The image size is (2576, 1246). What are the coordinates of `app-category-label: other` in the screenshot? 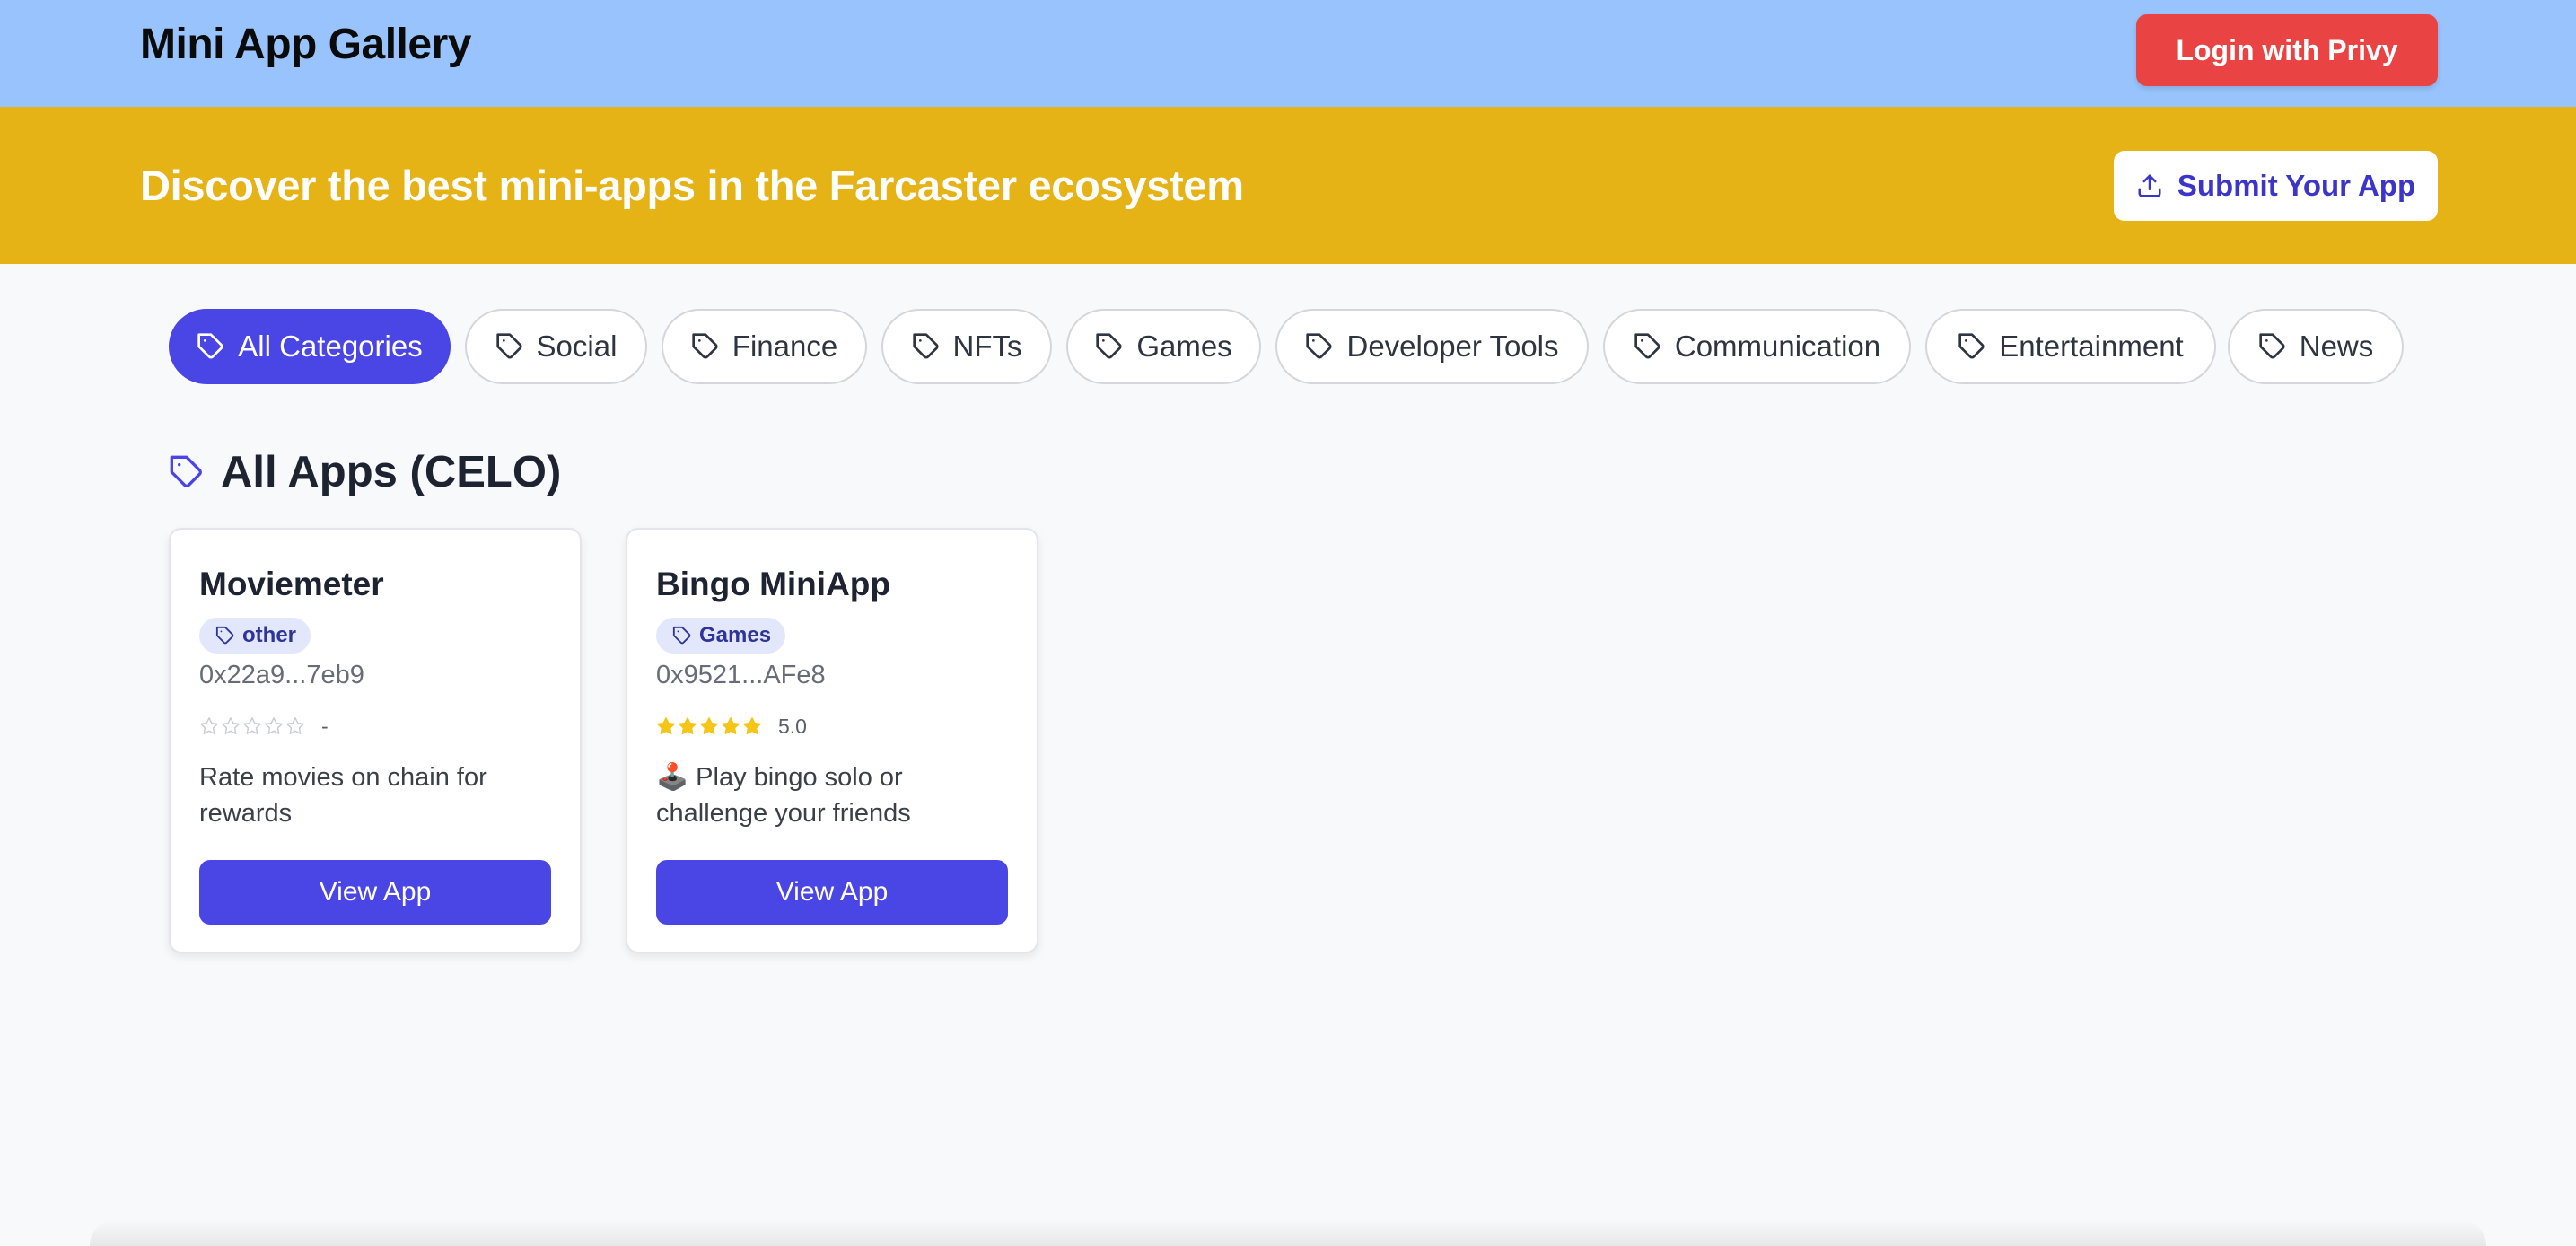 It's located at (269, 635).